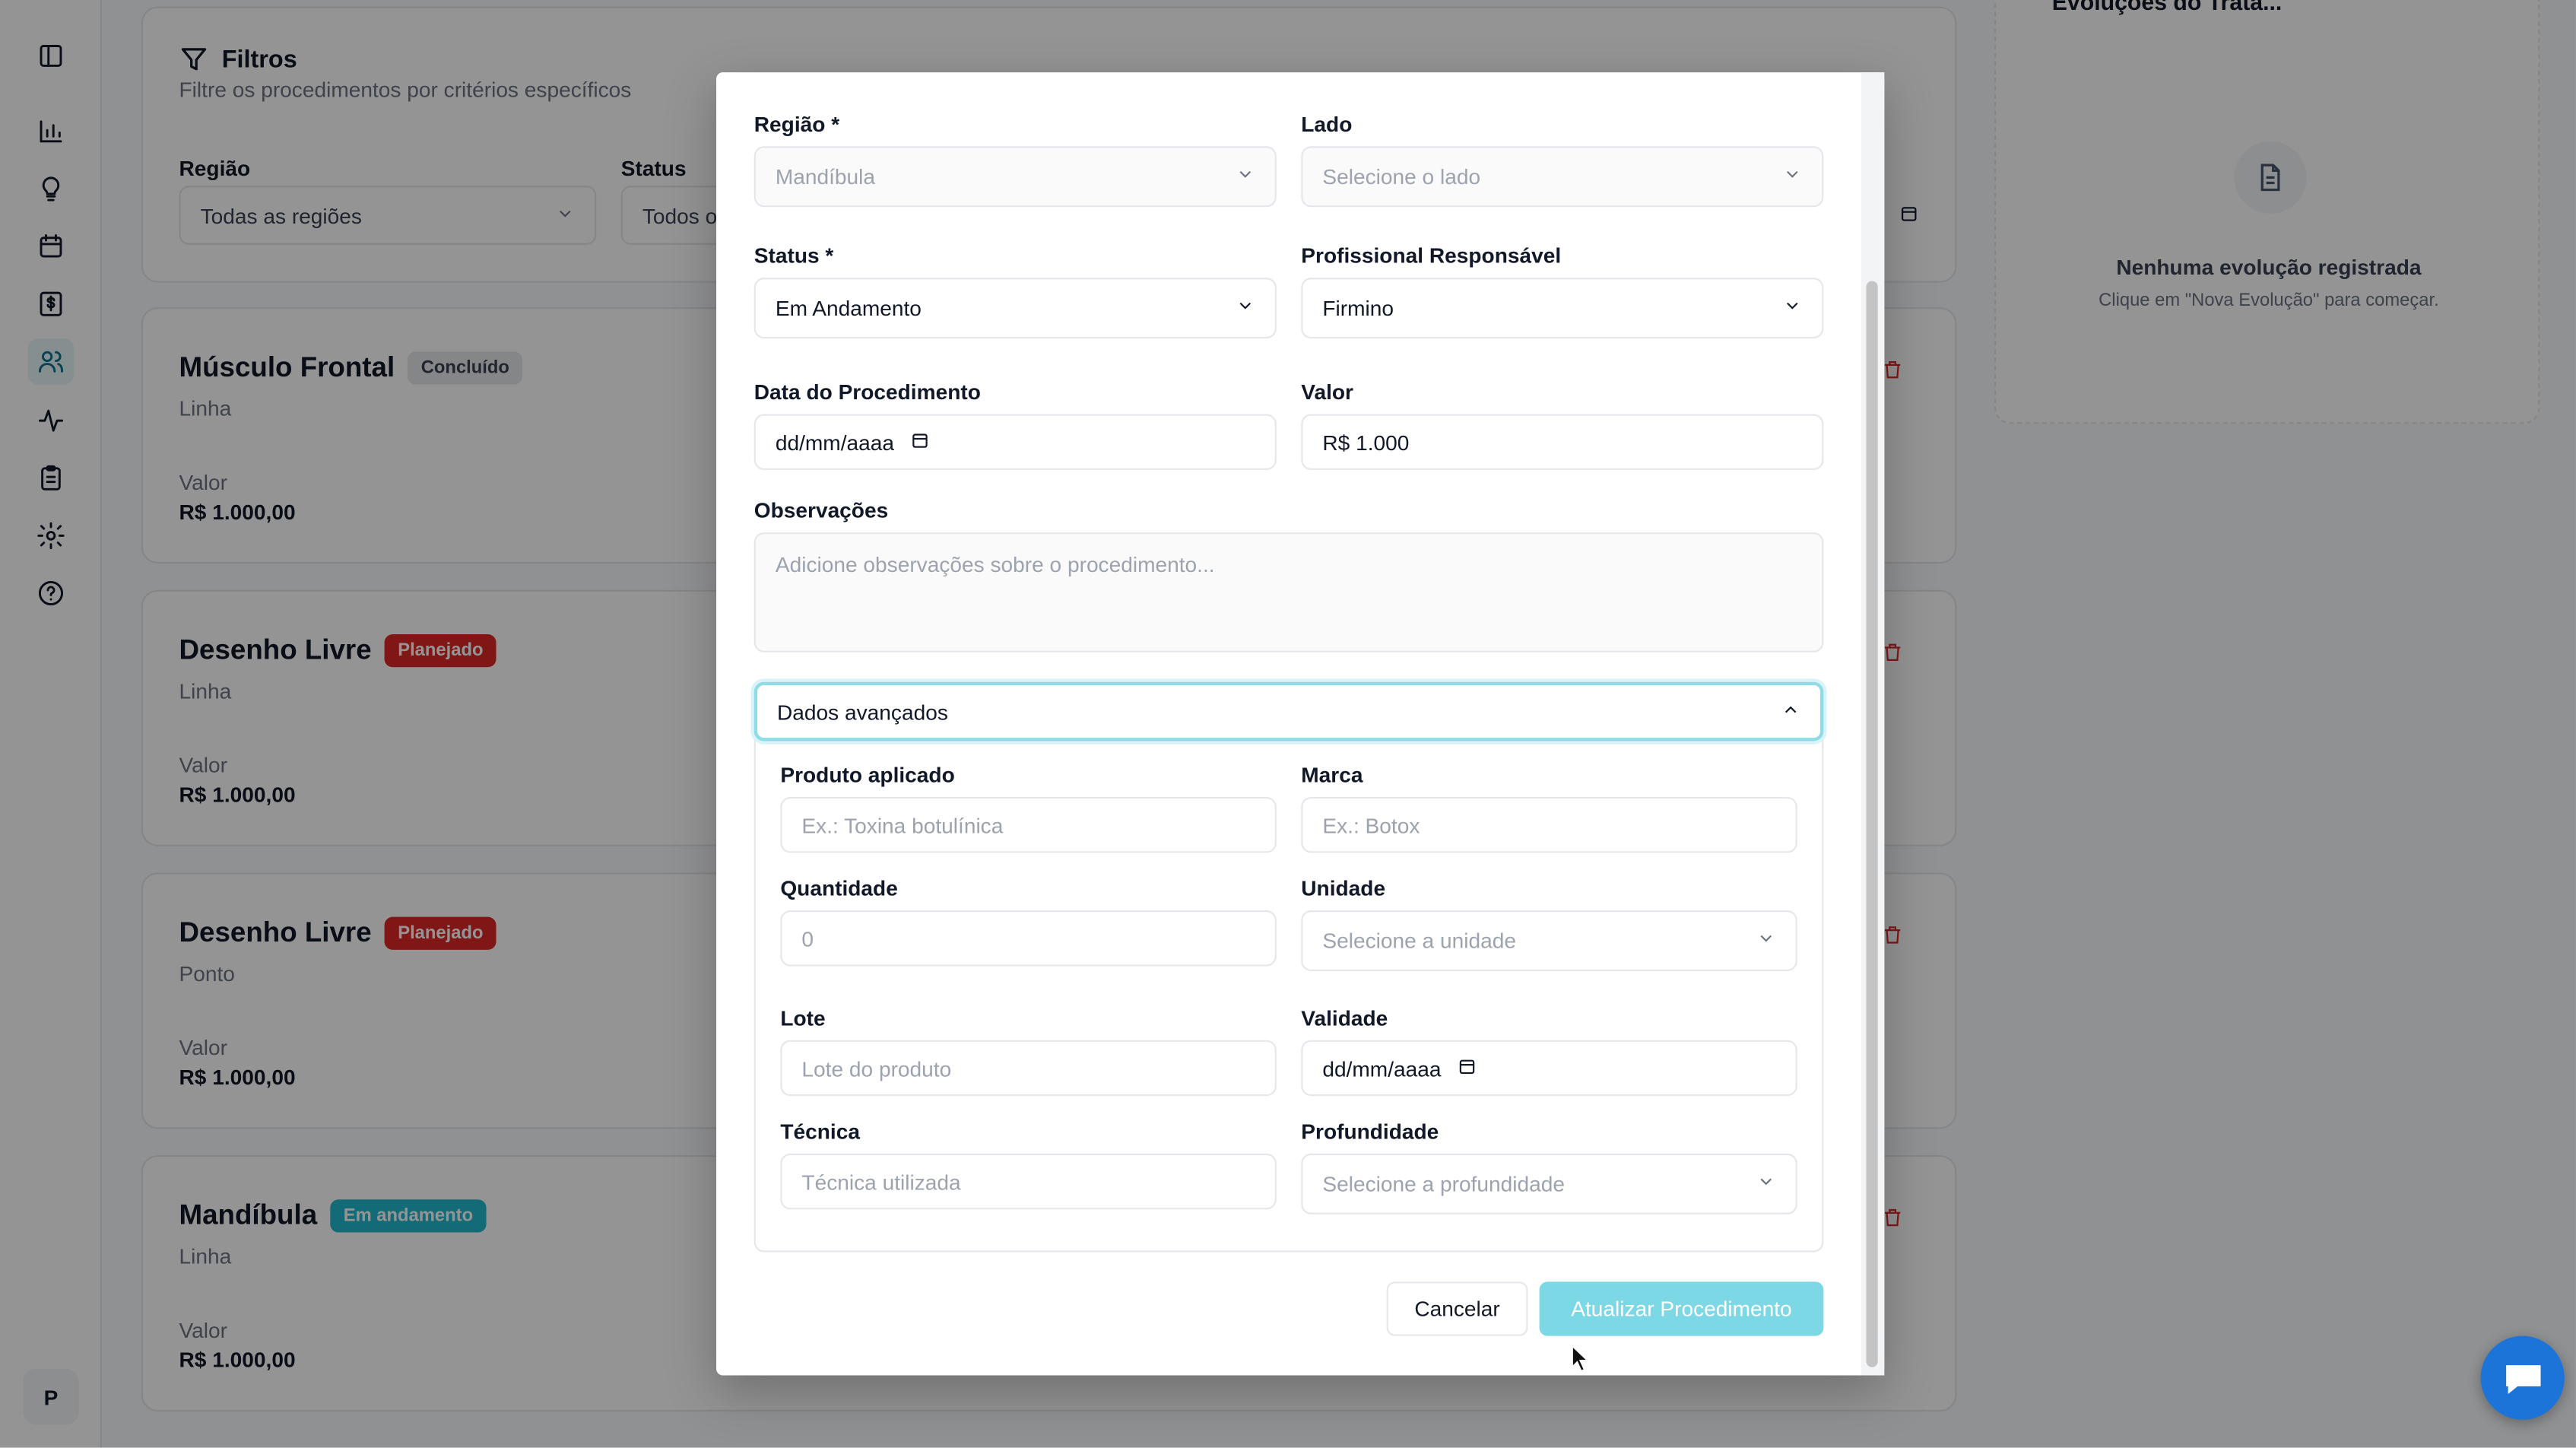  Describe the element at coordinates (839, 888) in the screenshot. I see `quantity-label: Quantidade` at that location.